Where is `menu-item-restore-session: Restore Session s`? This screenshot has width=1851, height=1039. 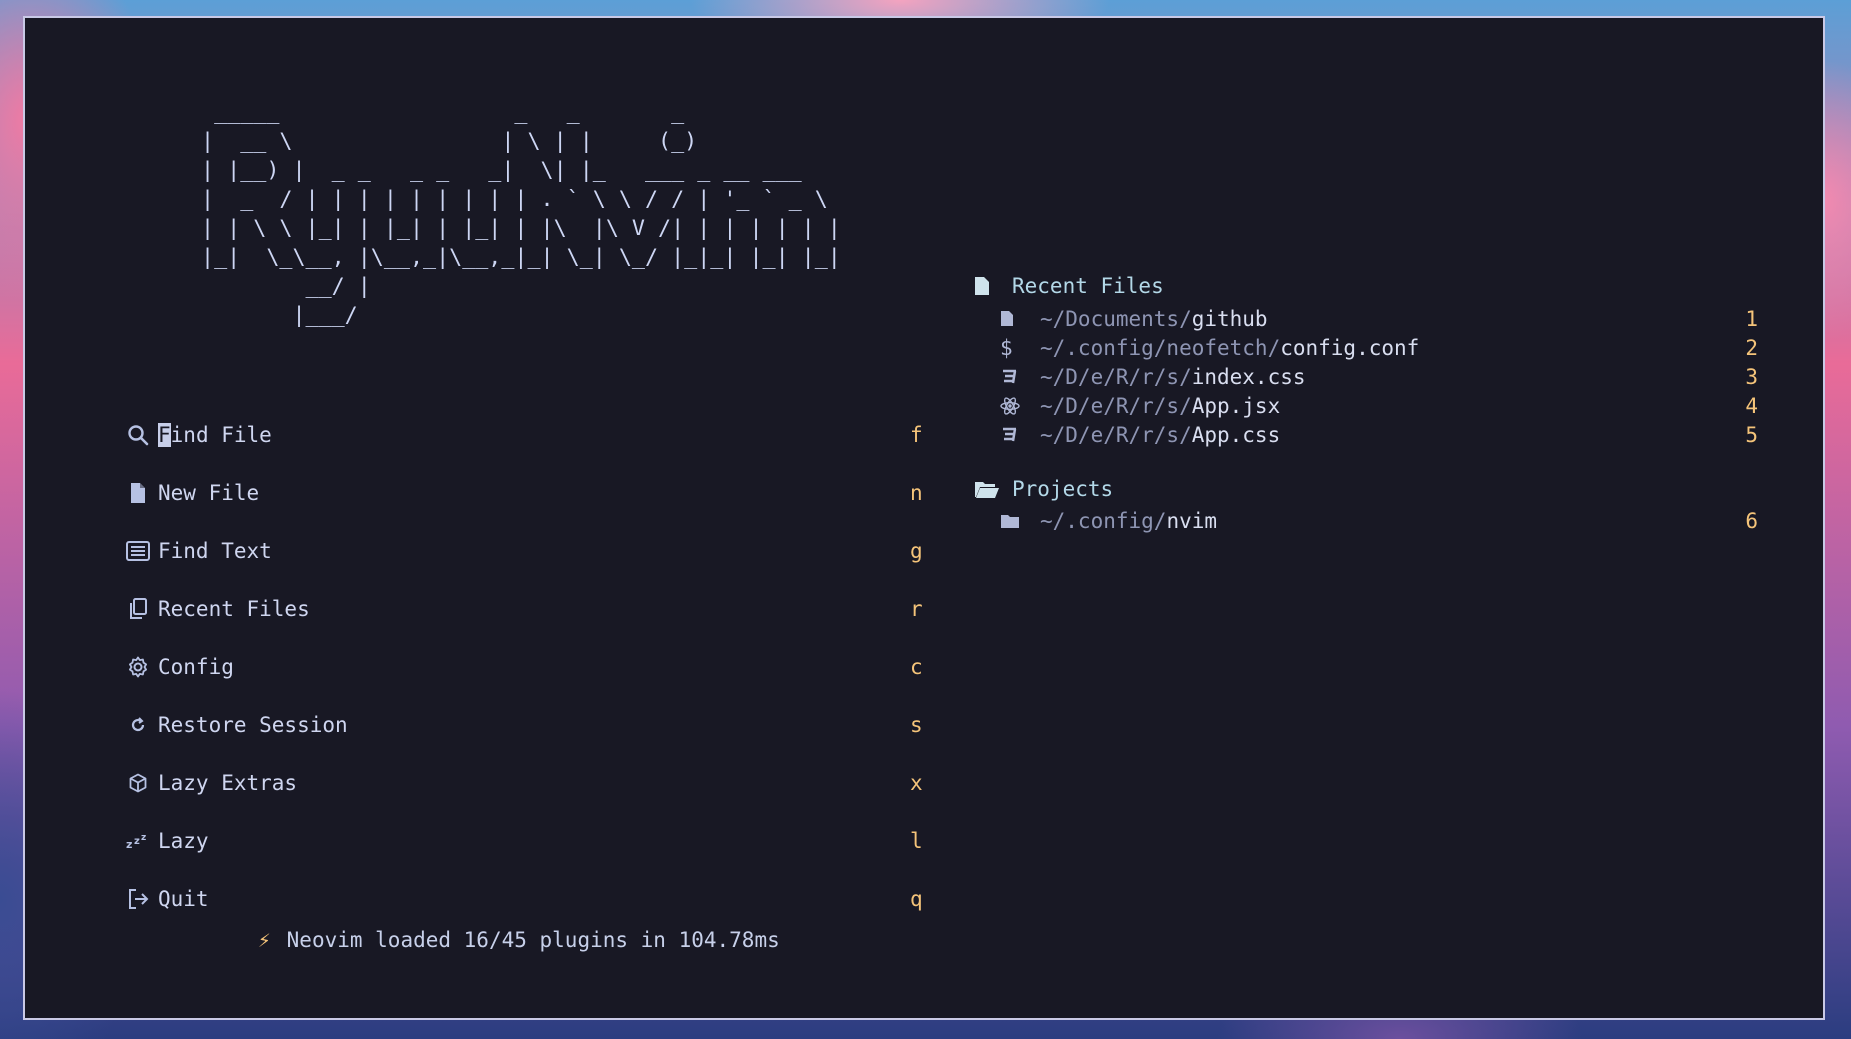
menu-item-restore-session: Restore Session s is located at coordinates (528, 725).